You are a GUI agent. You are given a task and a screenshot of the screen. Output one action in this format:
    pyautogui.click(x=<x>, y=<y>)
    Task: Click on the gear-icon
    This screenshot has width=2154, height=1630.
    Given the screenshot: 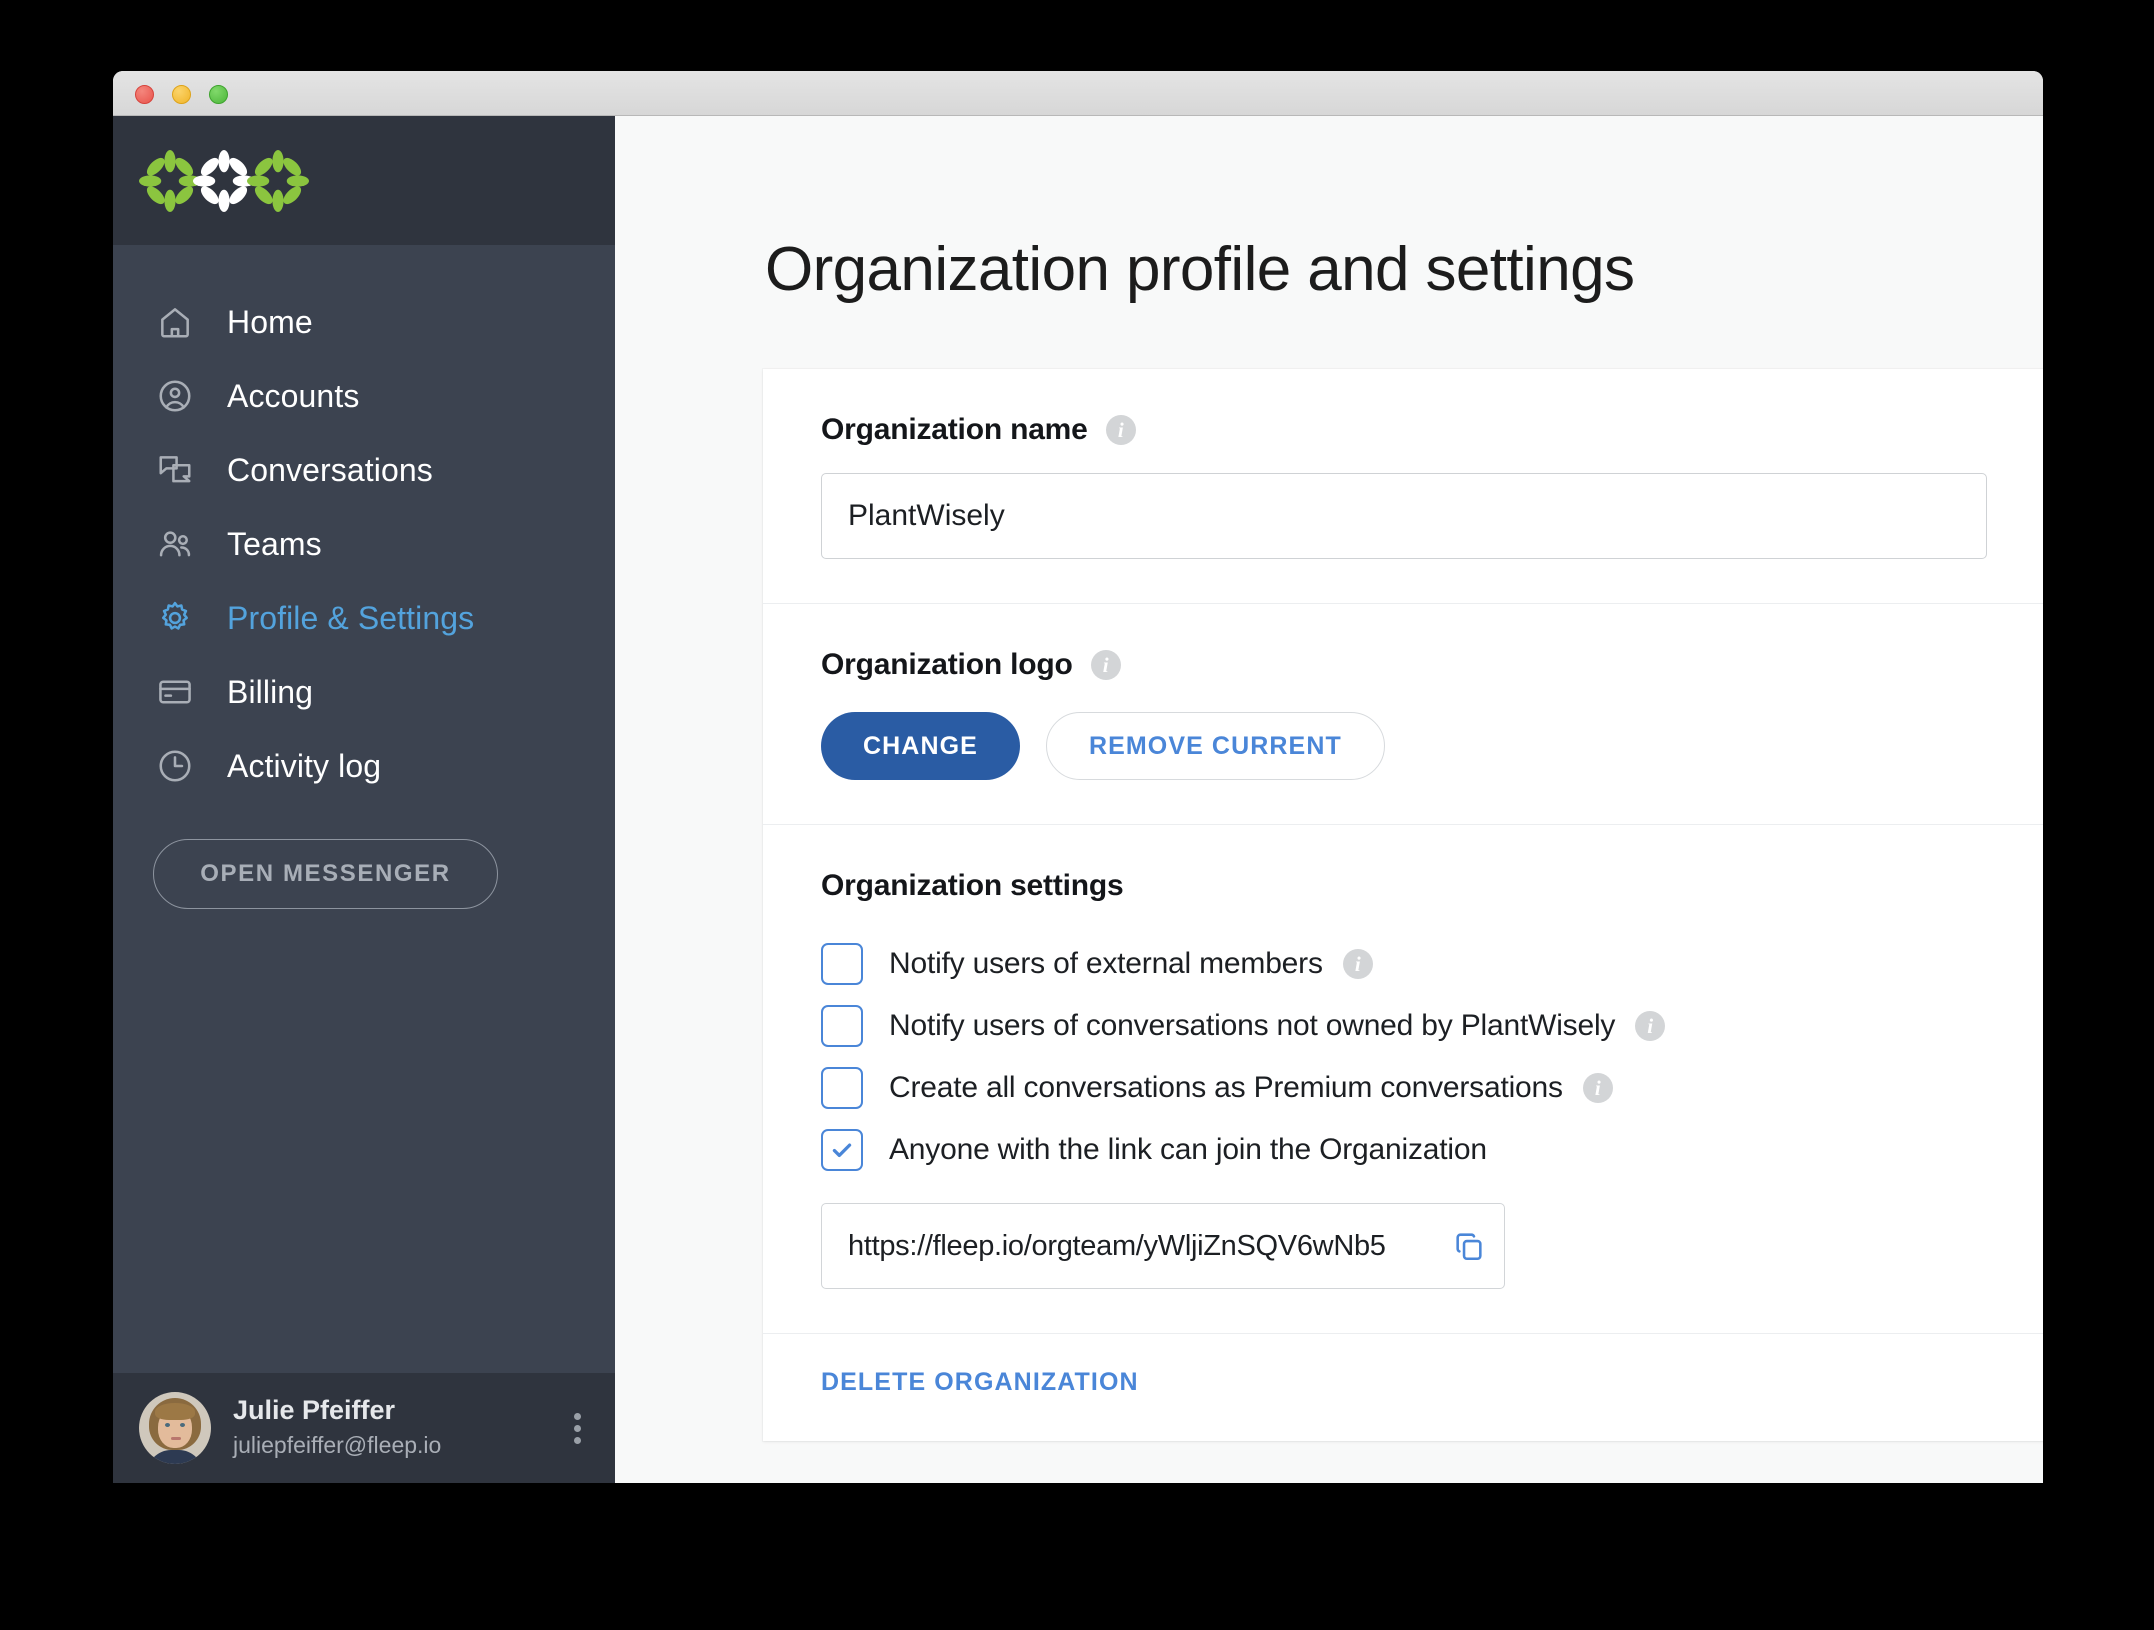 What is the action you would take?
    pyautogui.click(x=175, y=618)
    